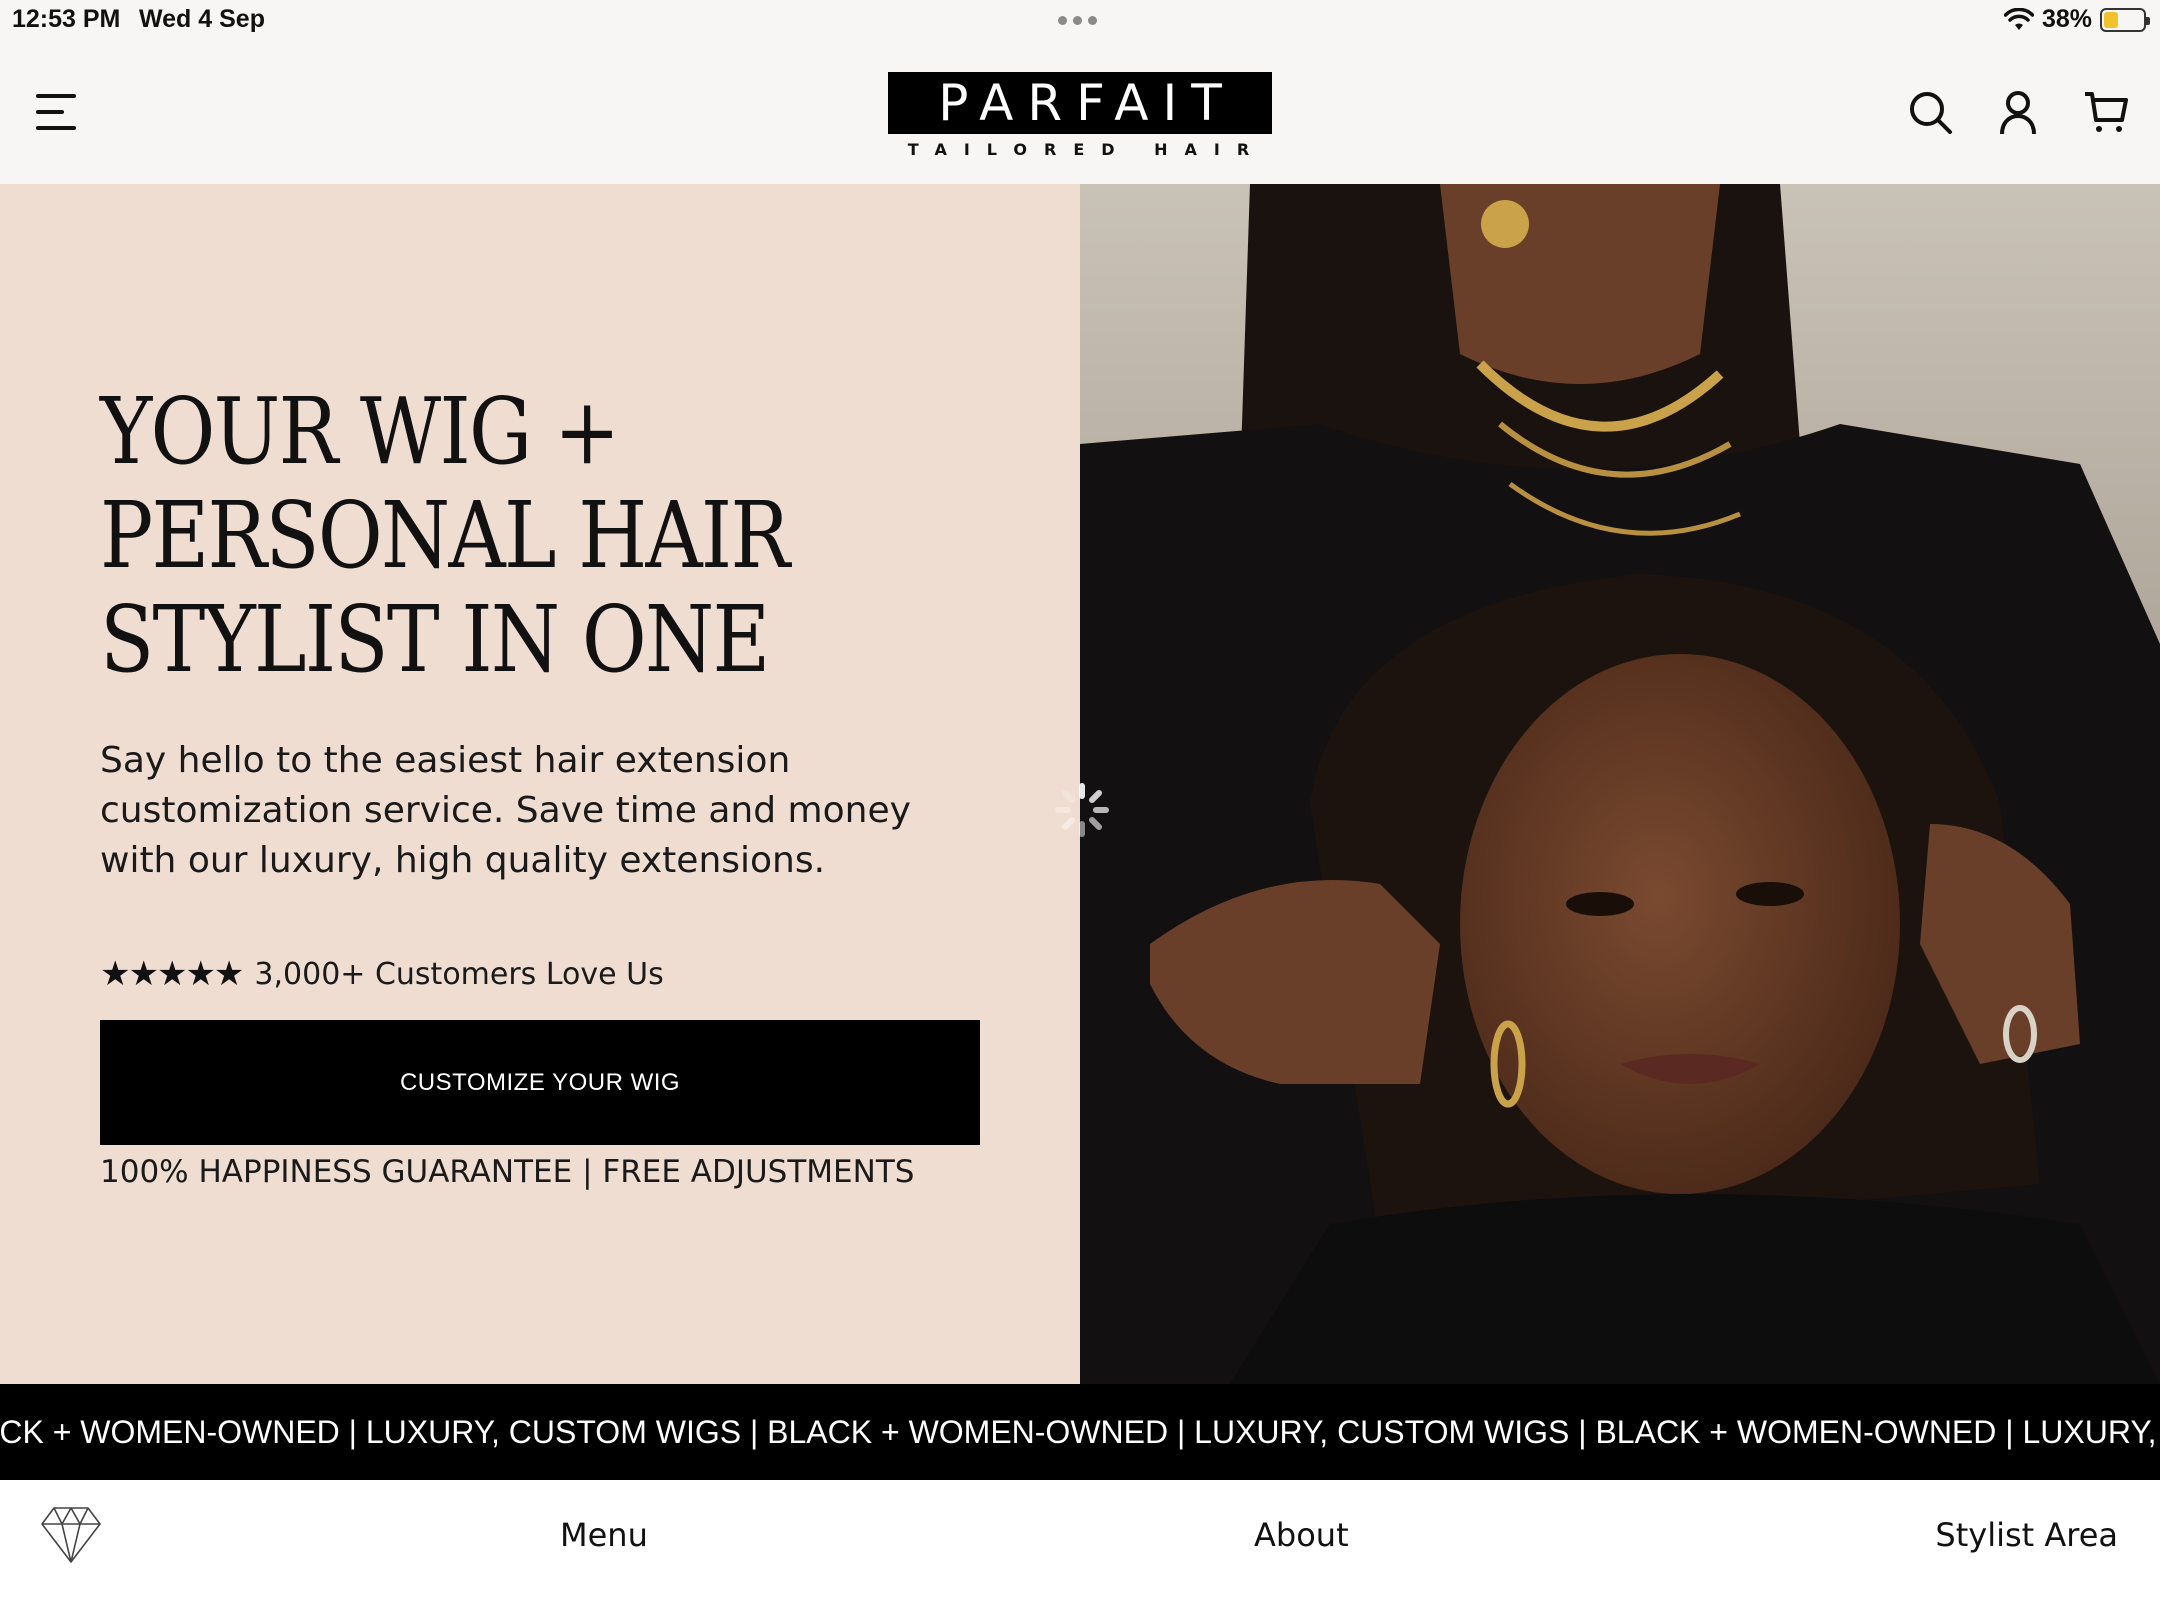 This screenshot has width=2160, height=1620. What do you see at coordinates (1082, 810) in the screenshot?
I see `loading-spinner-icon` at bounding box center [1082, 810].